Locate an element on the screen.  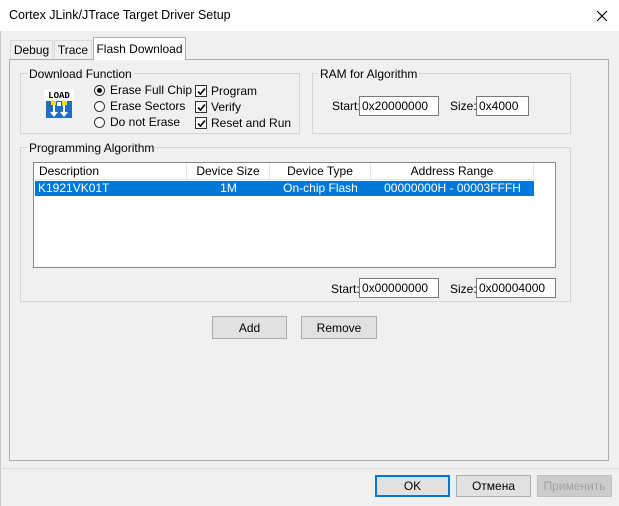
load-icon: LOAD is located at coordinates (59, 103).